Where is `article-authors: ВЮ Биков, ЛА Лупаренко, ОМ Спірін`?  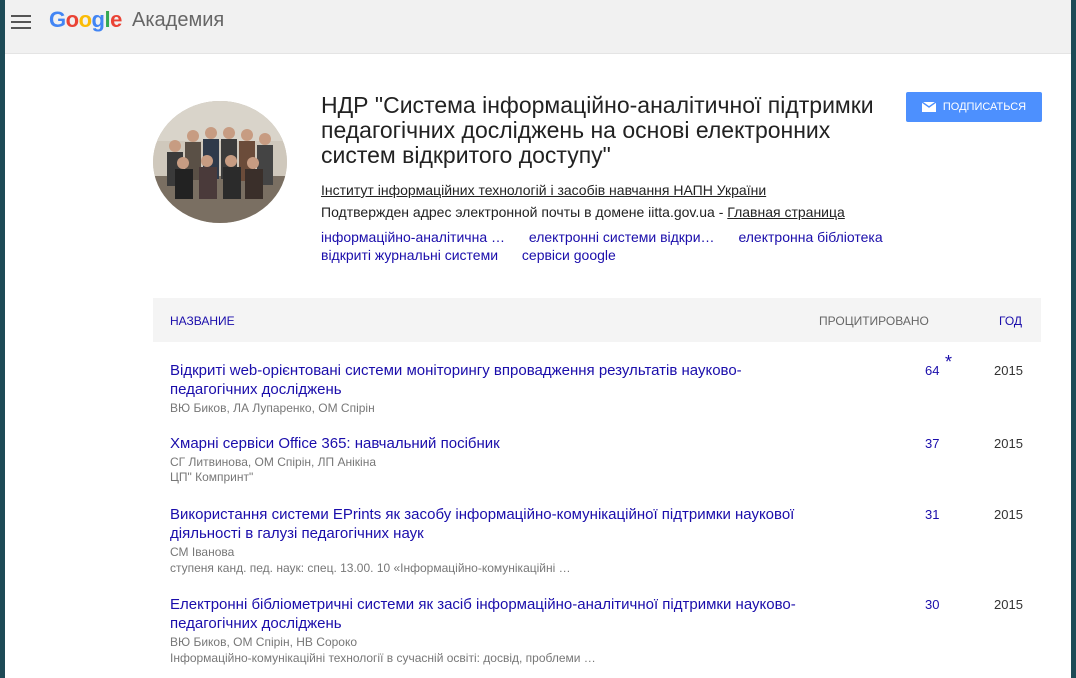 article-authors: ВЮ Биков, ЛА Лупаренко, ОМ Спірін is located at coordinates (272, 408).